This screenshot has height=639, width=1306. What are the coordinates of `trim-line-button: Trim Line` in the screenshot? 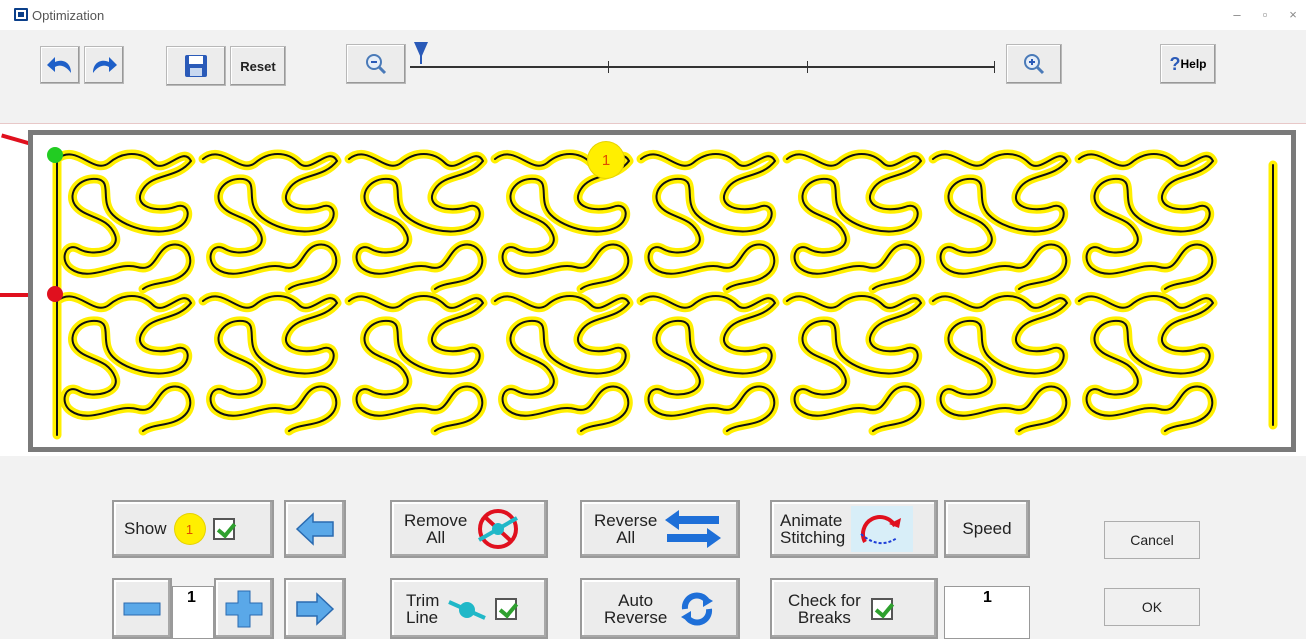 It's located at (469, 608).